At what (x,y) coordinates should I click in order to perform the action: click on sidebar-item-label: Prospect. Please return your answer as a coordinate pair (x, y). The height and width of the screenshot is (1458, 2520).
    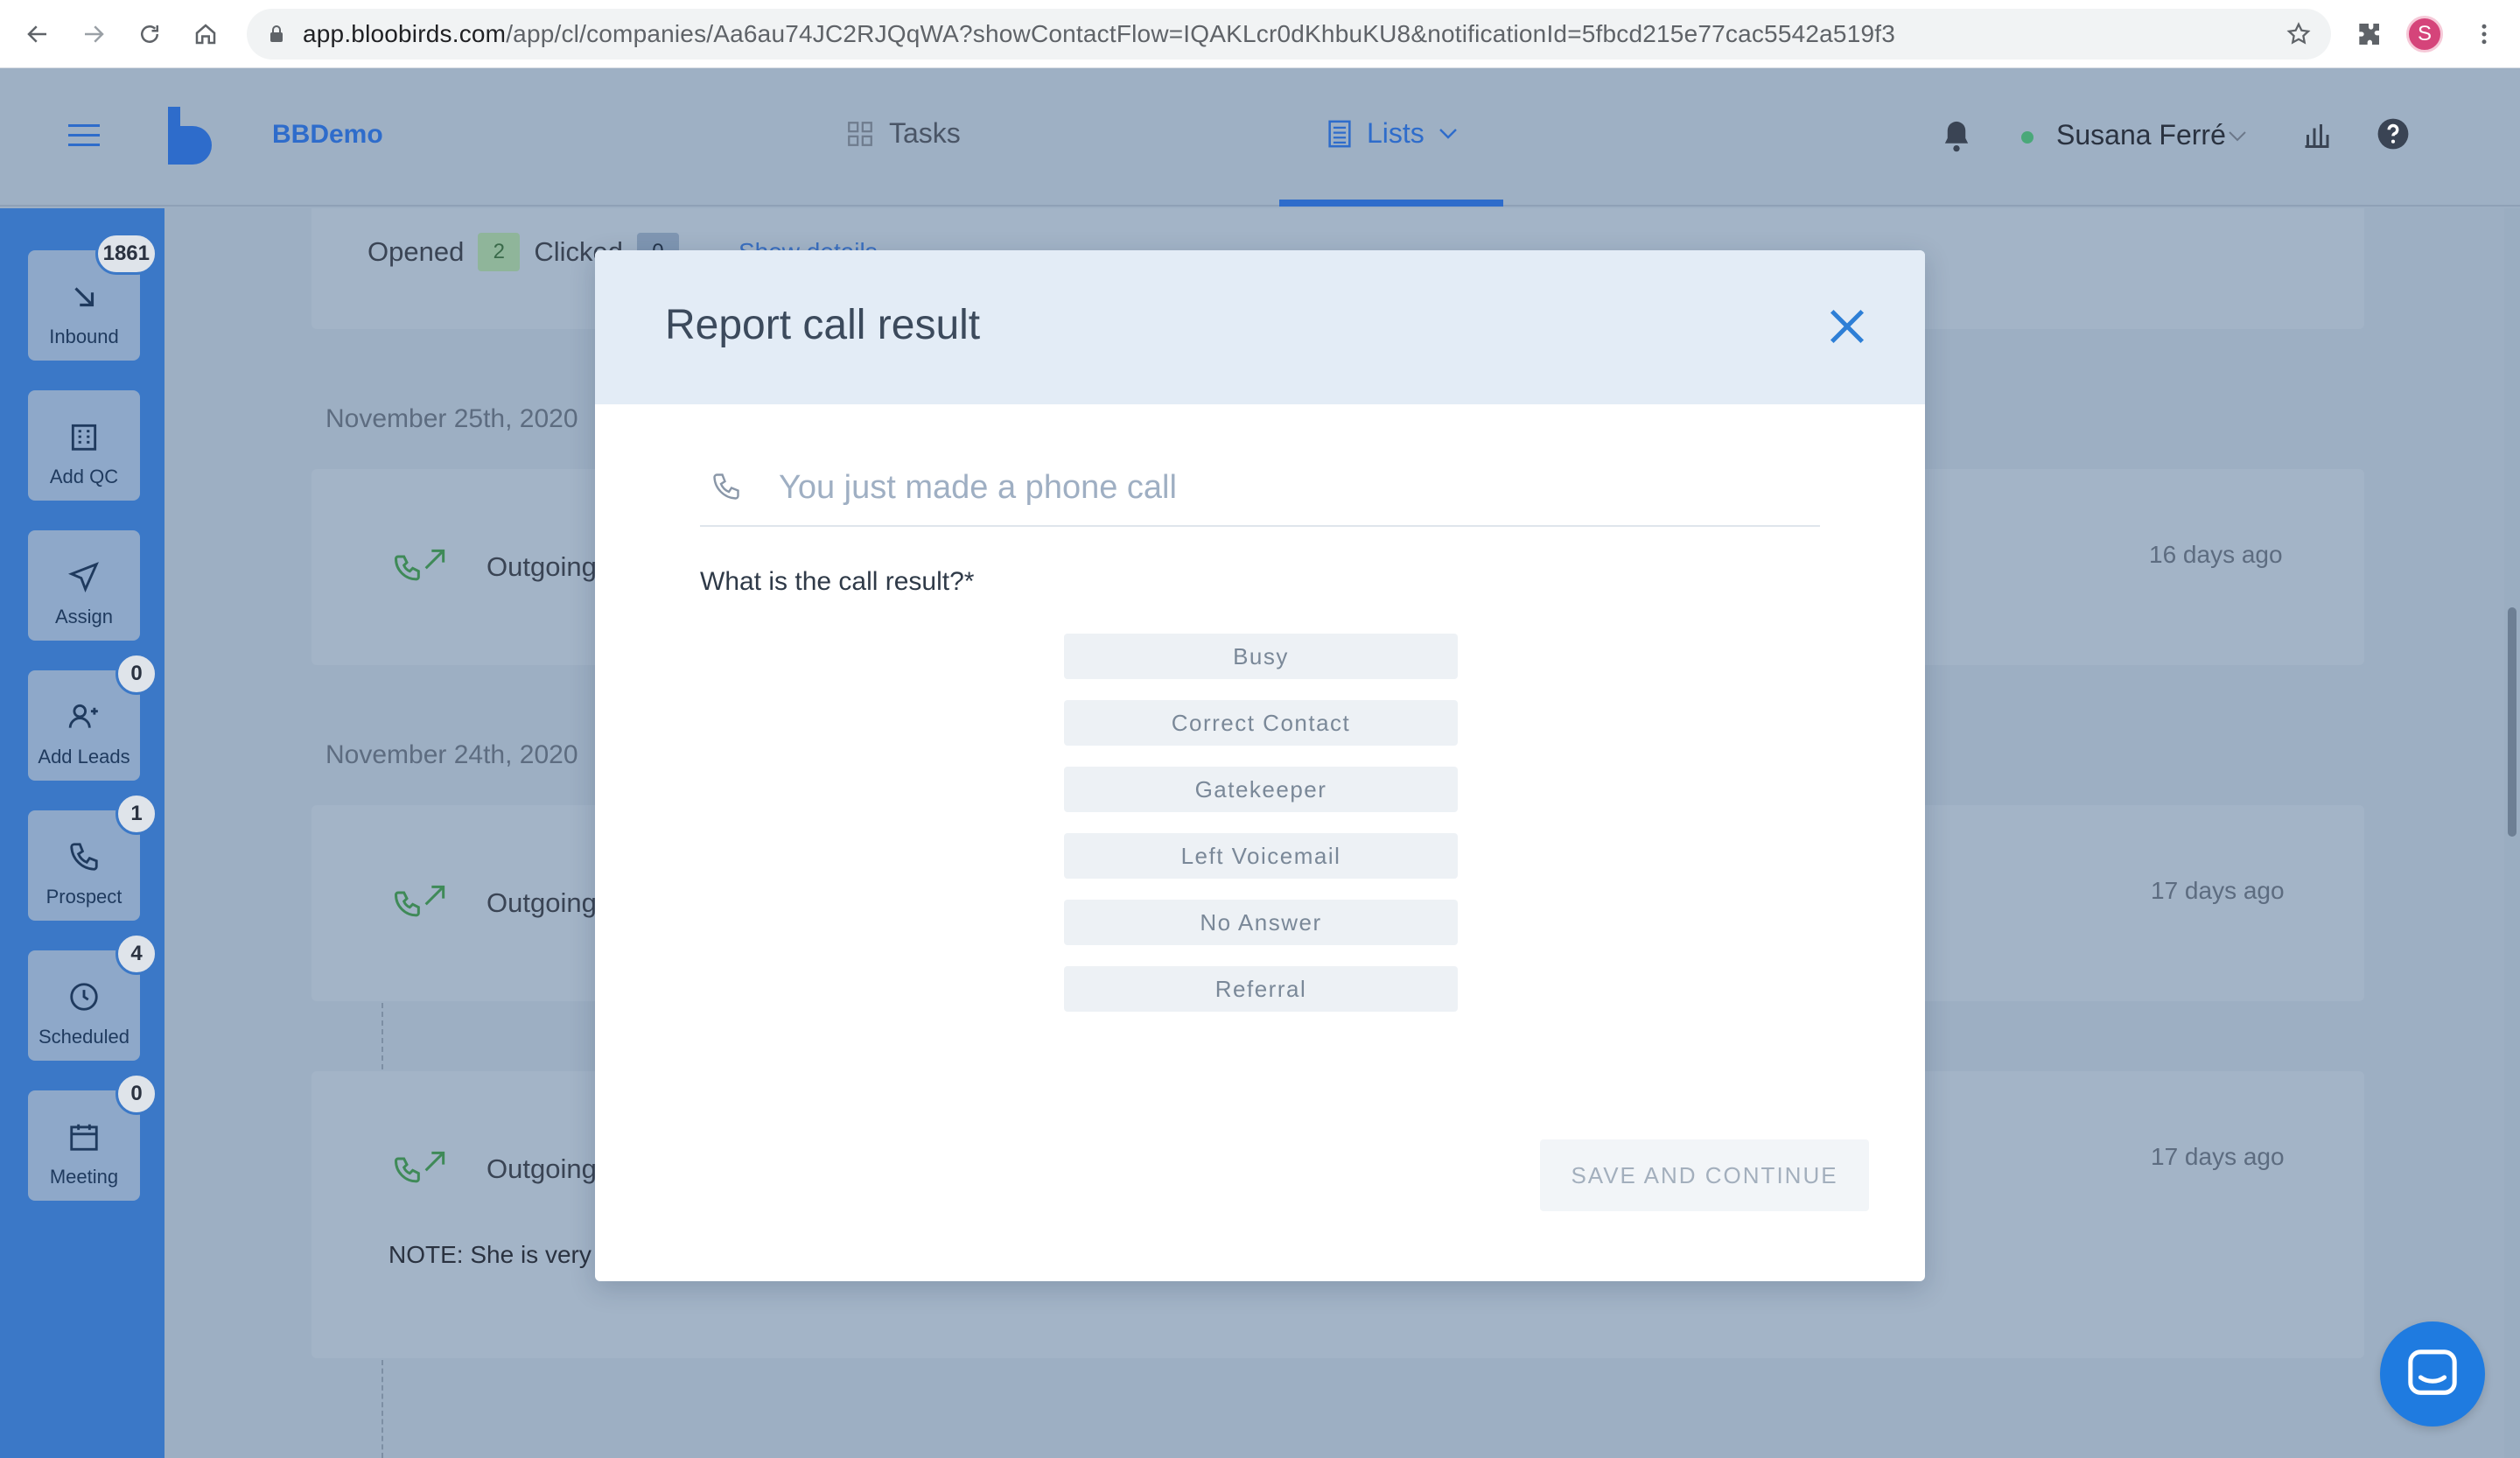
    Looking at the image, I should click on (84, 897).